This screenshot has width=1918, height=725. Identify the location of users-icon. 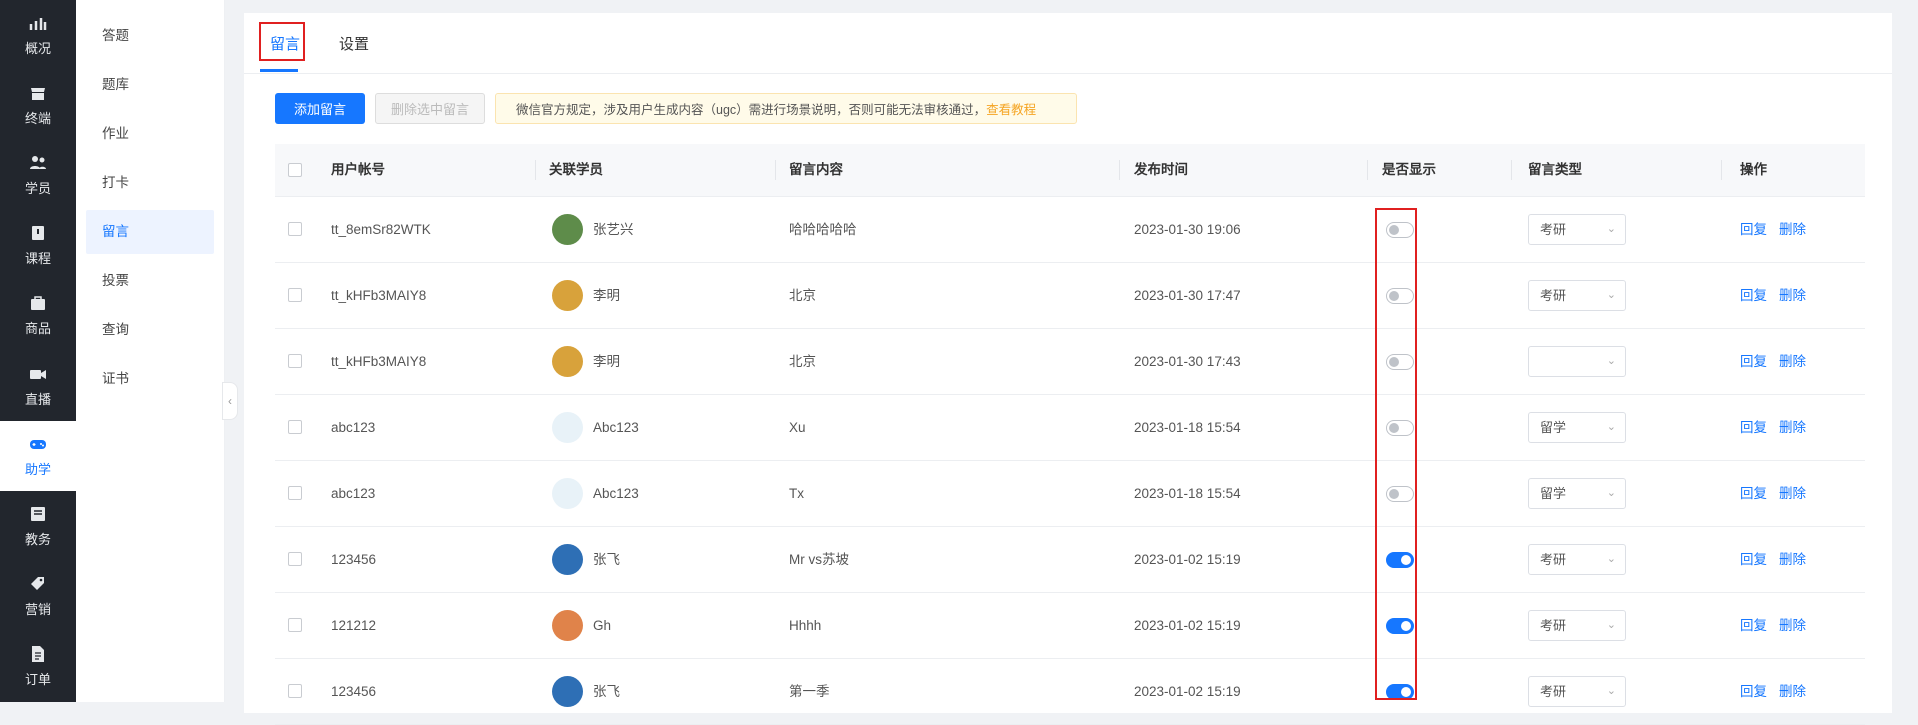
(38, 163).